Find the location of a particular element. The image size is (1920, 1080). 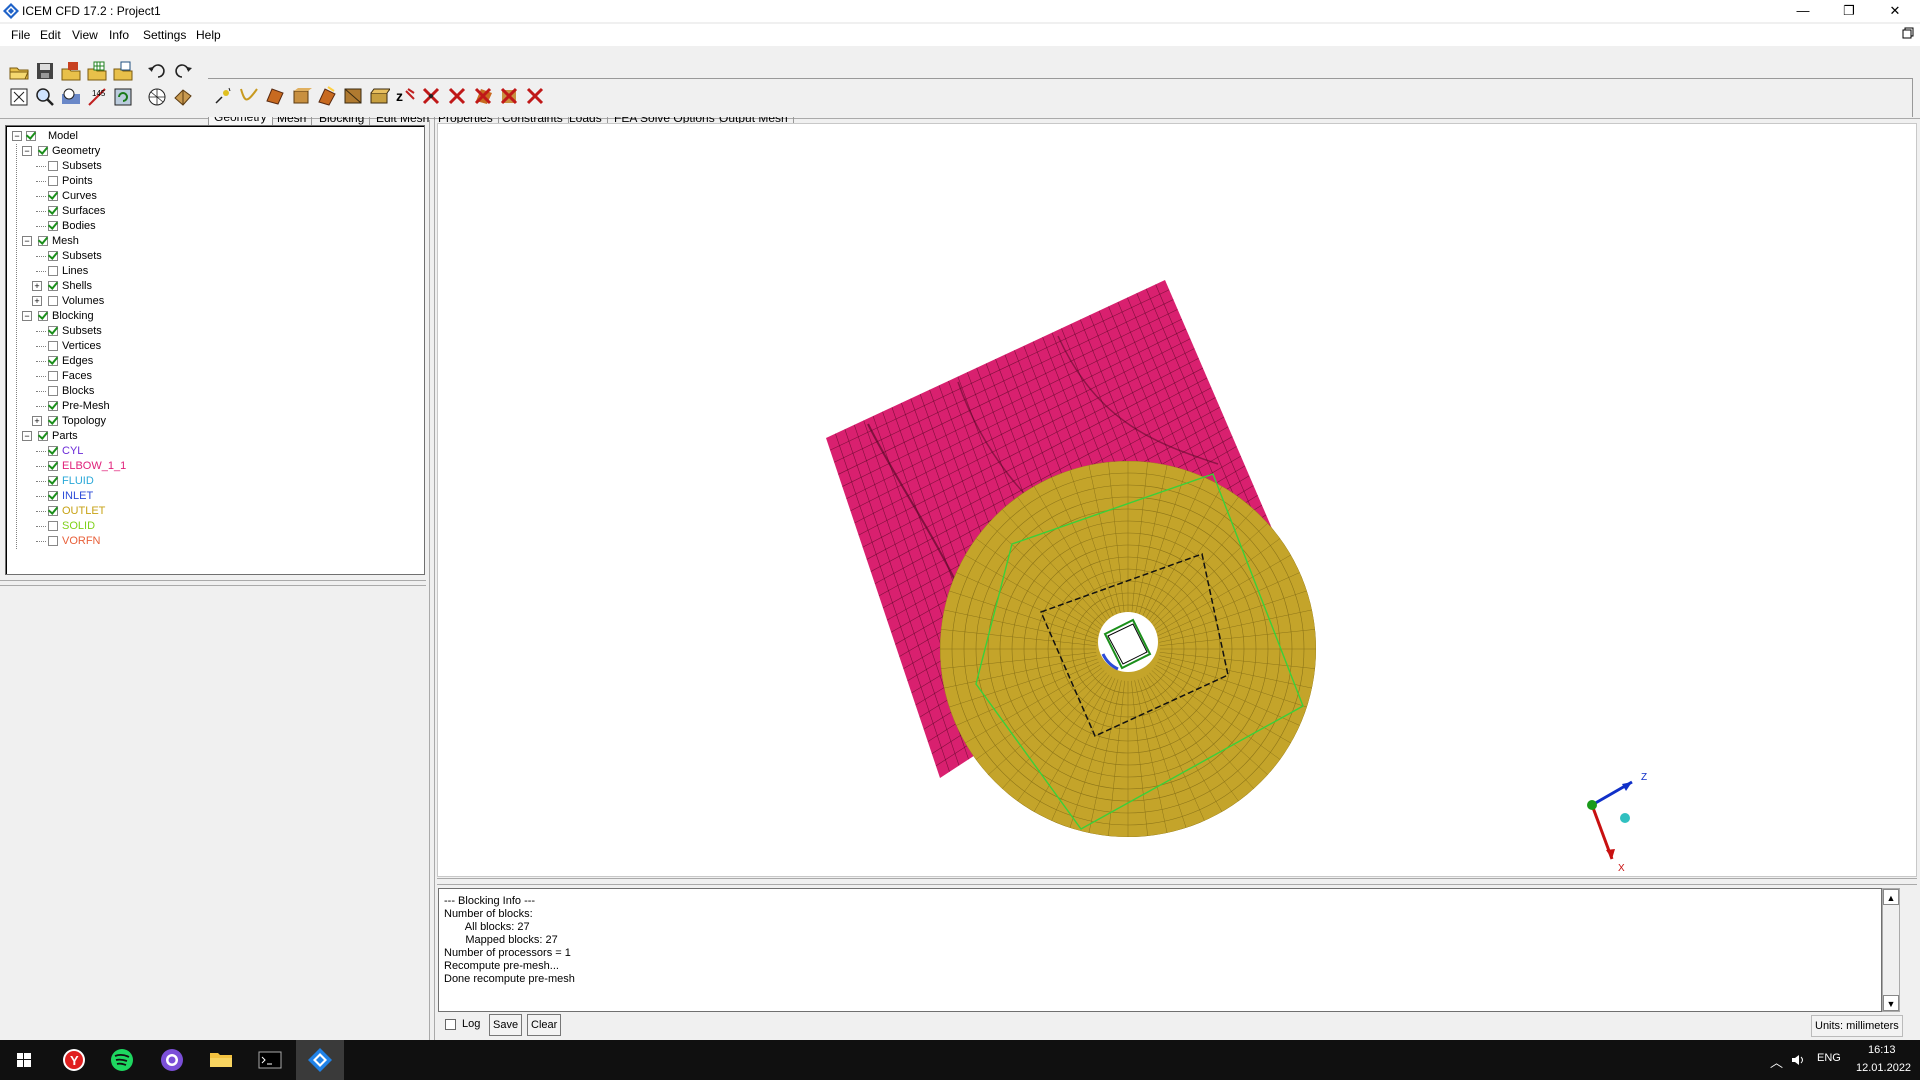

tree-parts: − Parts is located at coordinates (211, 436).